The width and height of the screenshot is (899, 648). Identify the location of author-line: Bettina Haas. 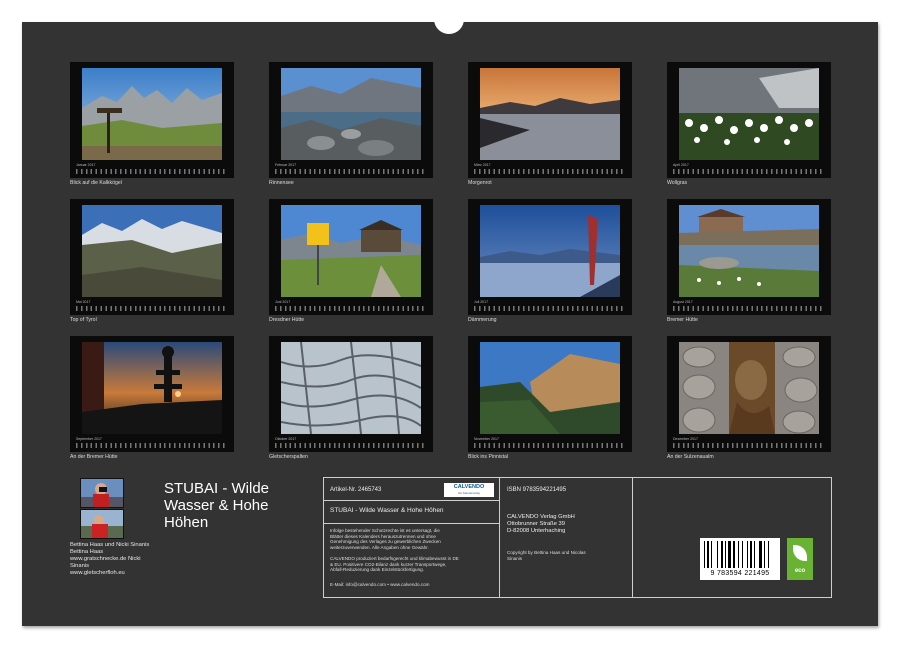
(87, 552).